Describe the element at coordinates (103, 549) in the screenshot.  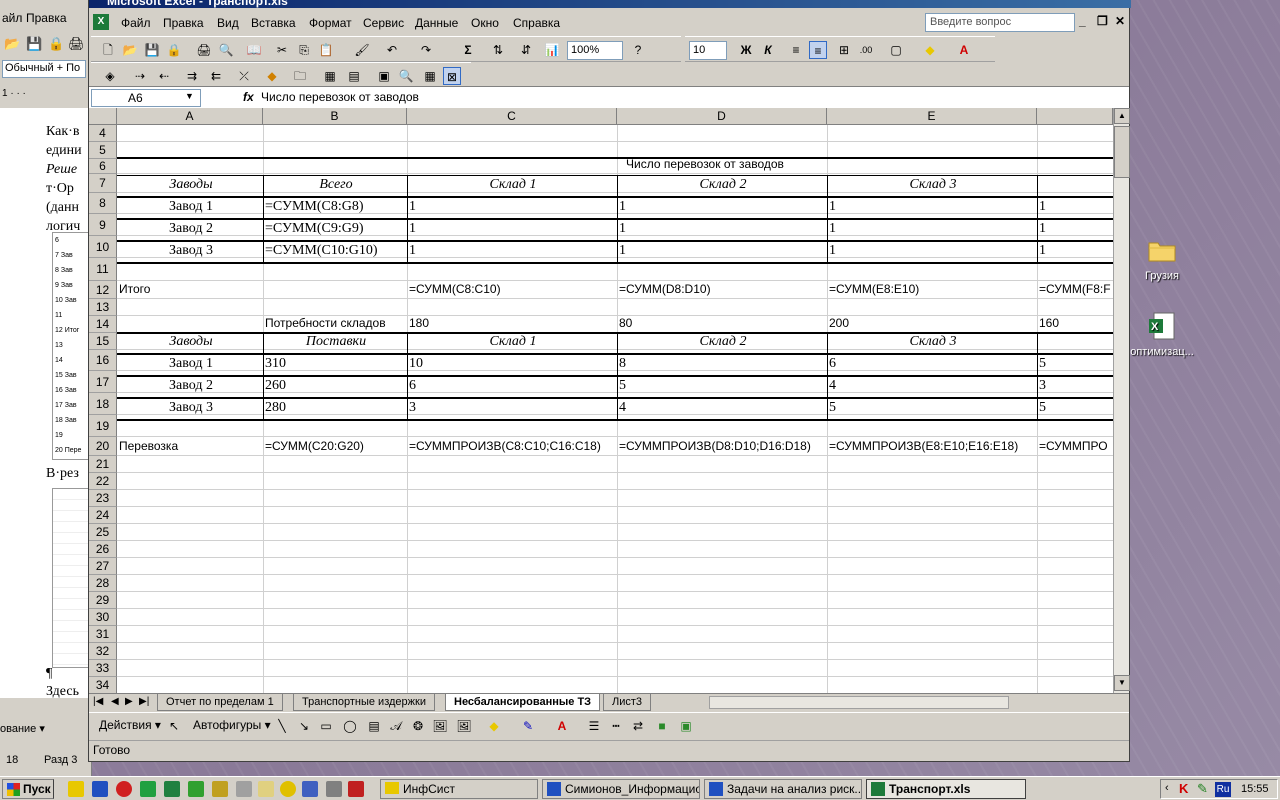
I see `row-header: 26` at that location.